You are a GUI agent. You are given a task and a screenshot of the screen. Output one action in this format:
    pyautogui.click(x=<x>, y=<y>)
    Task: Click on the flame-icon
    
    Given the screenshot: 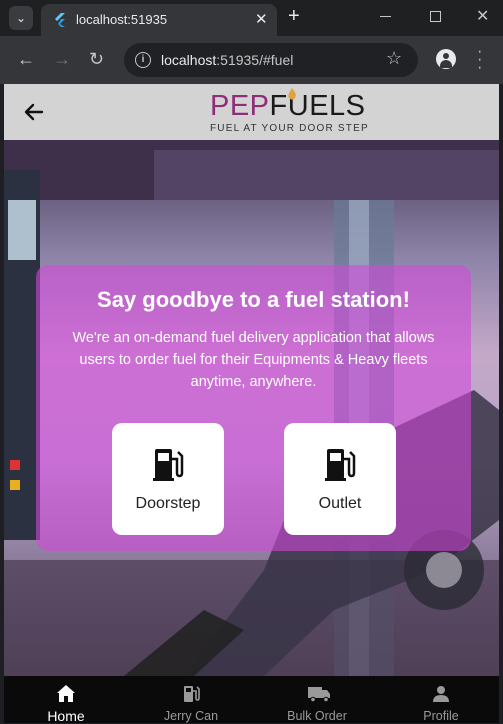 What is the action you would take?
    pyautogui.click(x=292, y=94)
    